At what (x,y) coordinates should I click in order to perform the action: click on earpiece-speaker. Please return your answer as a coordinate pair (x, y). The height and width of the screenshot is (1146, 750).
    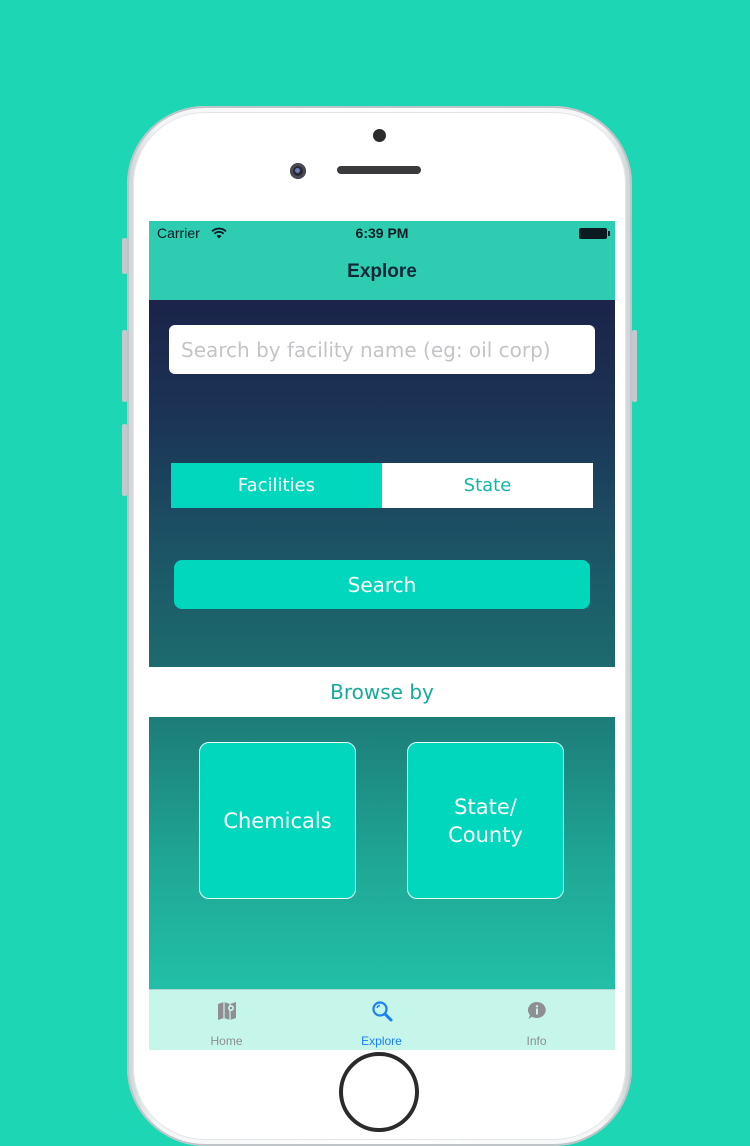
    Looking at the image, I should click on (379, 170).